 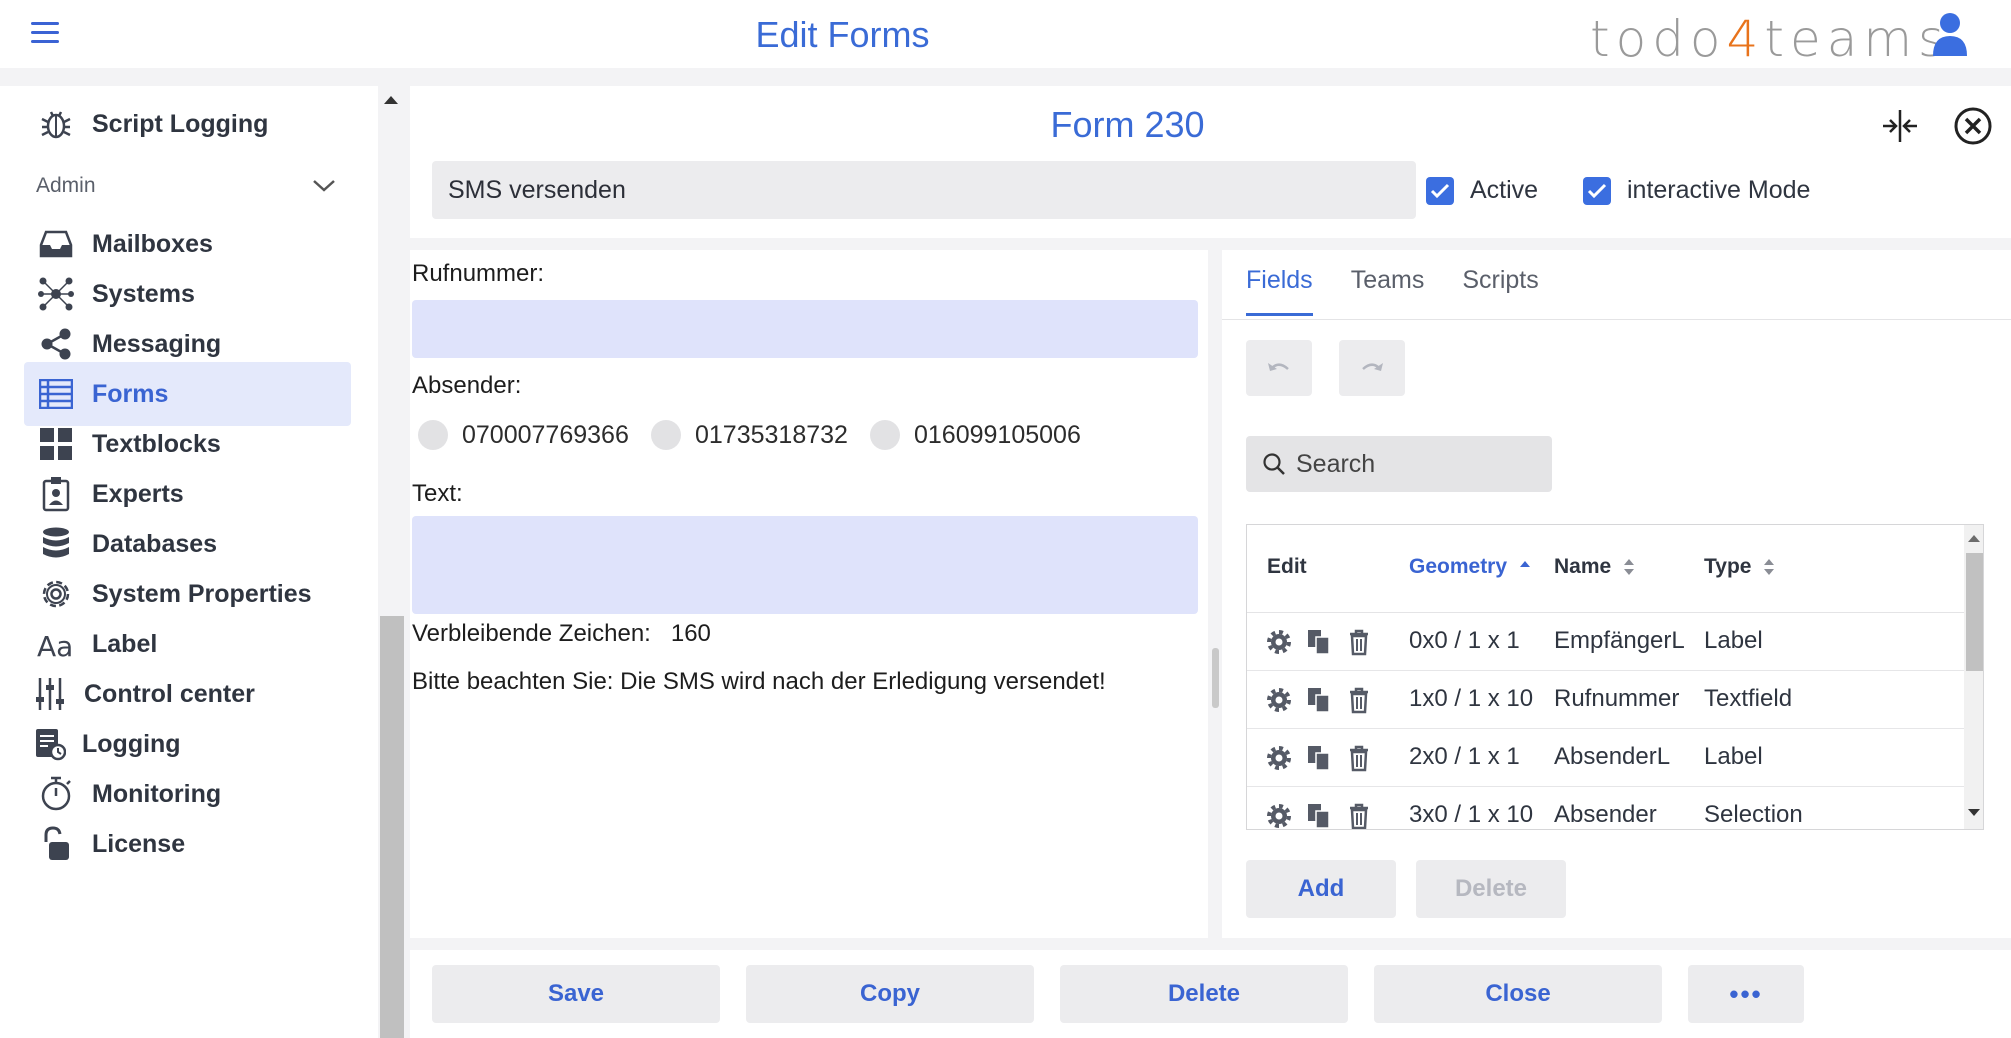 What do you see at coordinates (690, 633) in the screenshot?
I see `remaining-count: 160` at bounding box center [690, 633].